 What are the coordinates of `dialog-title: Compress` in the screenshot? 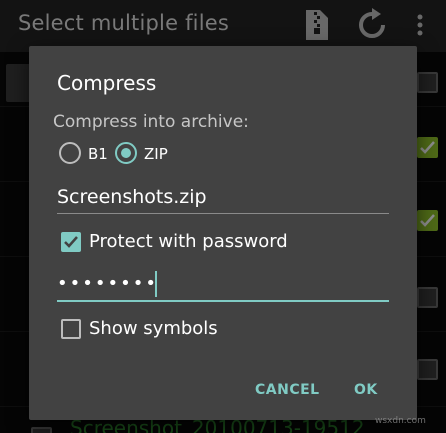 It's located at (107, 83).